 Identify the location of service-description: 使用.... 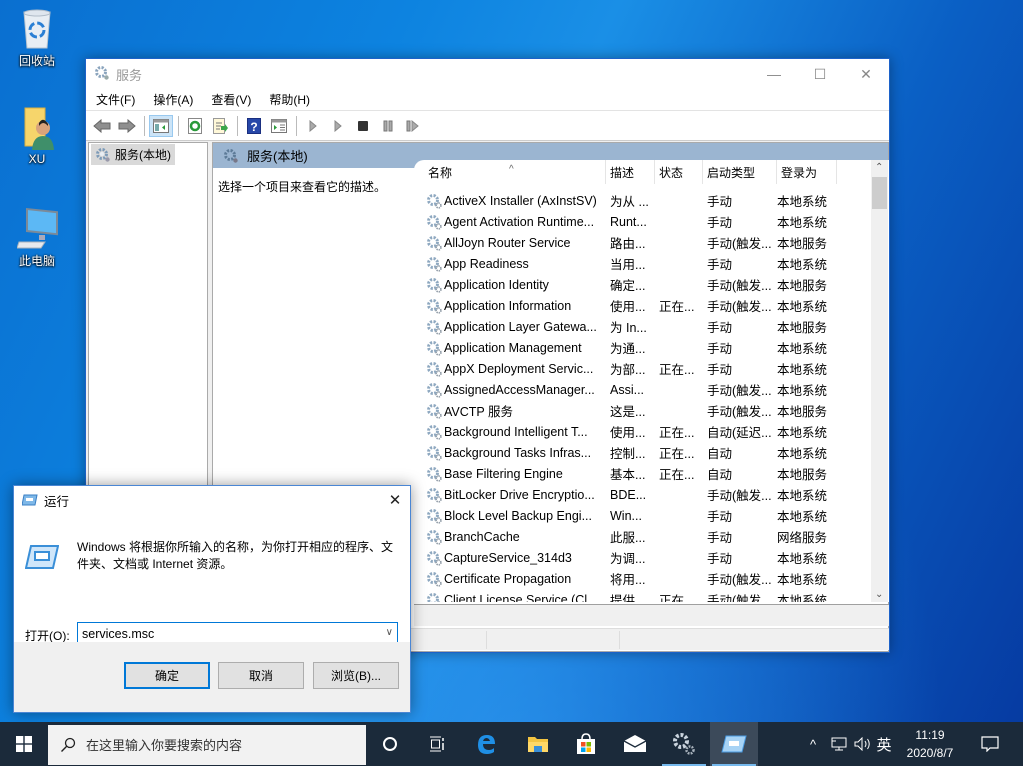
(628, 307).